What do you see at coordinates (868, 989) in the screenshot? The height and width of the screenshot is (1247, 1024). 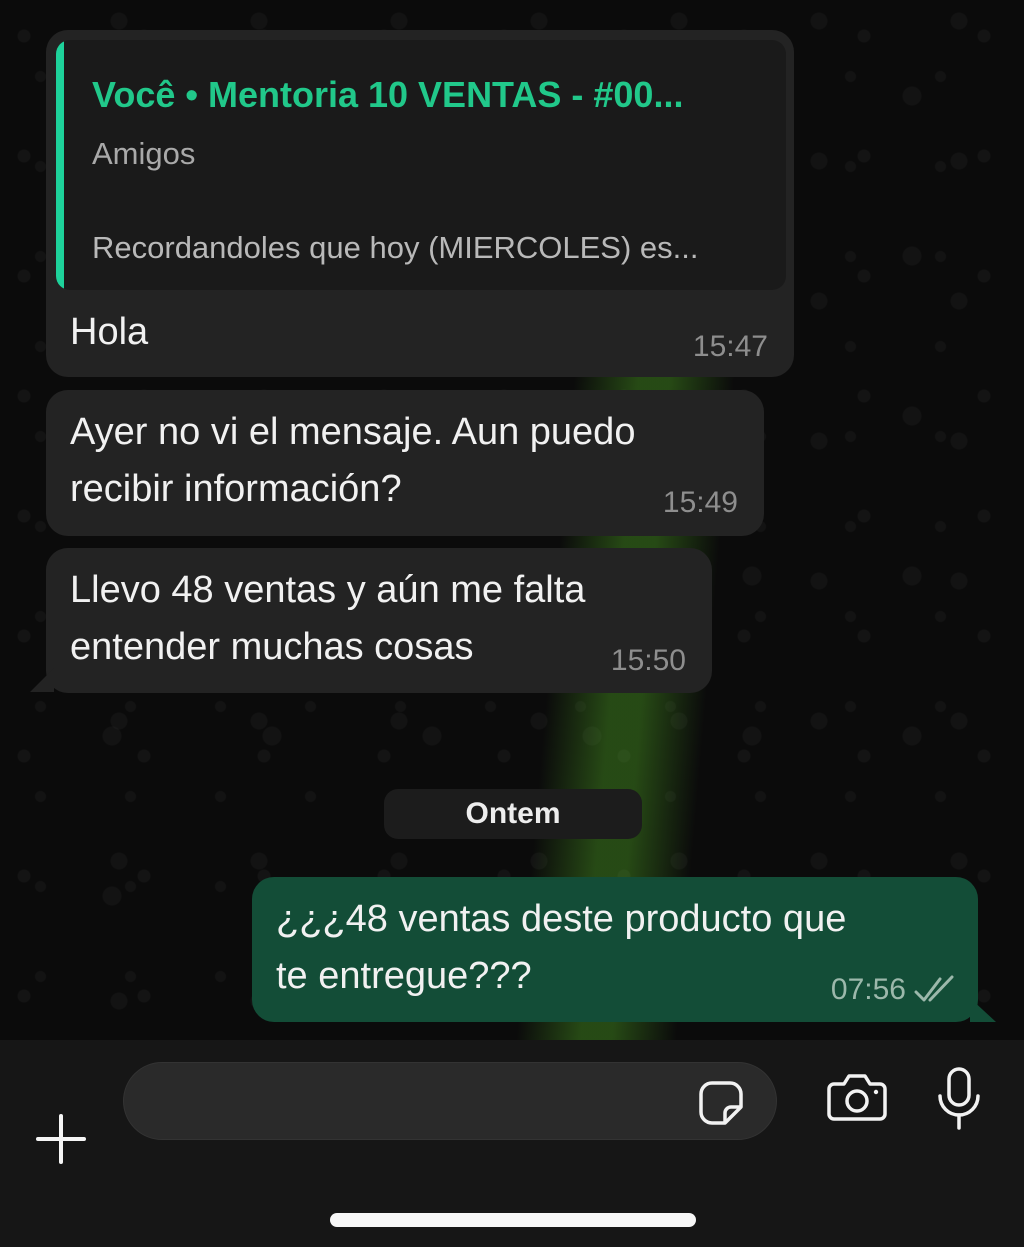 I see `message-time: 07:56` at bounding box center [868, 989].